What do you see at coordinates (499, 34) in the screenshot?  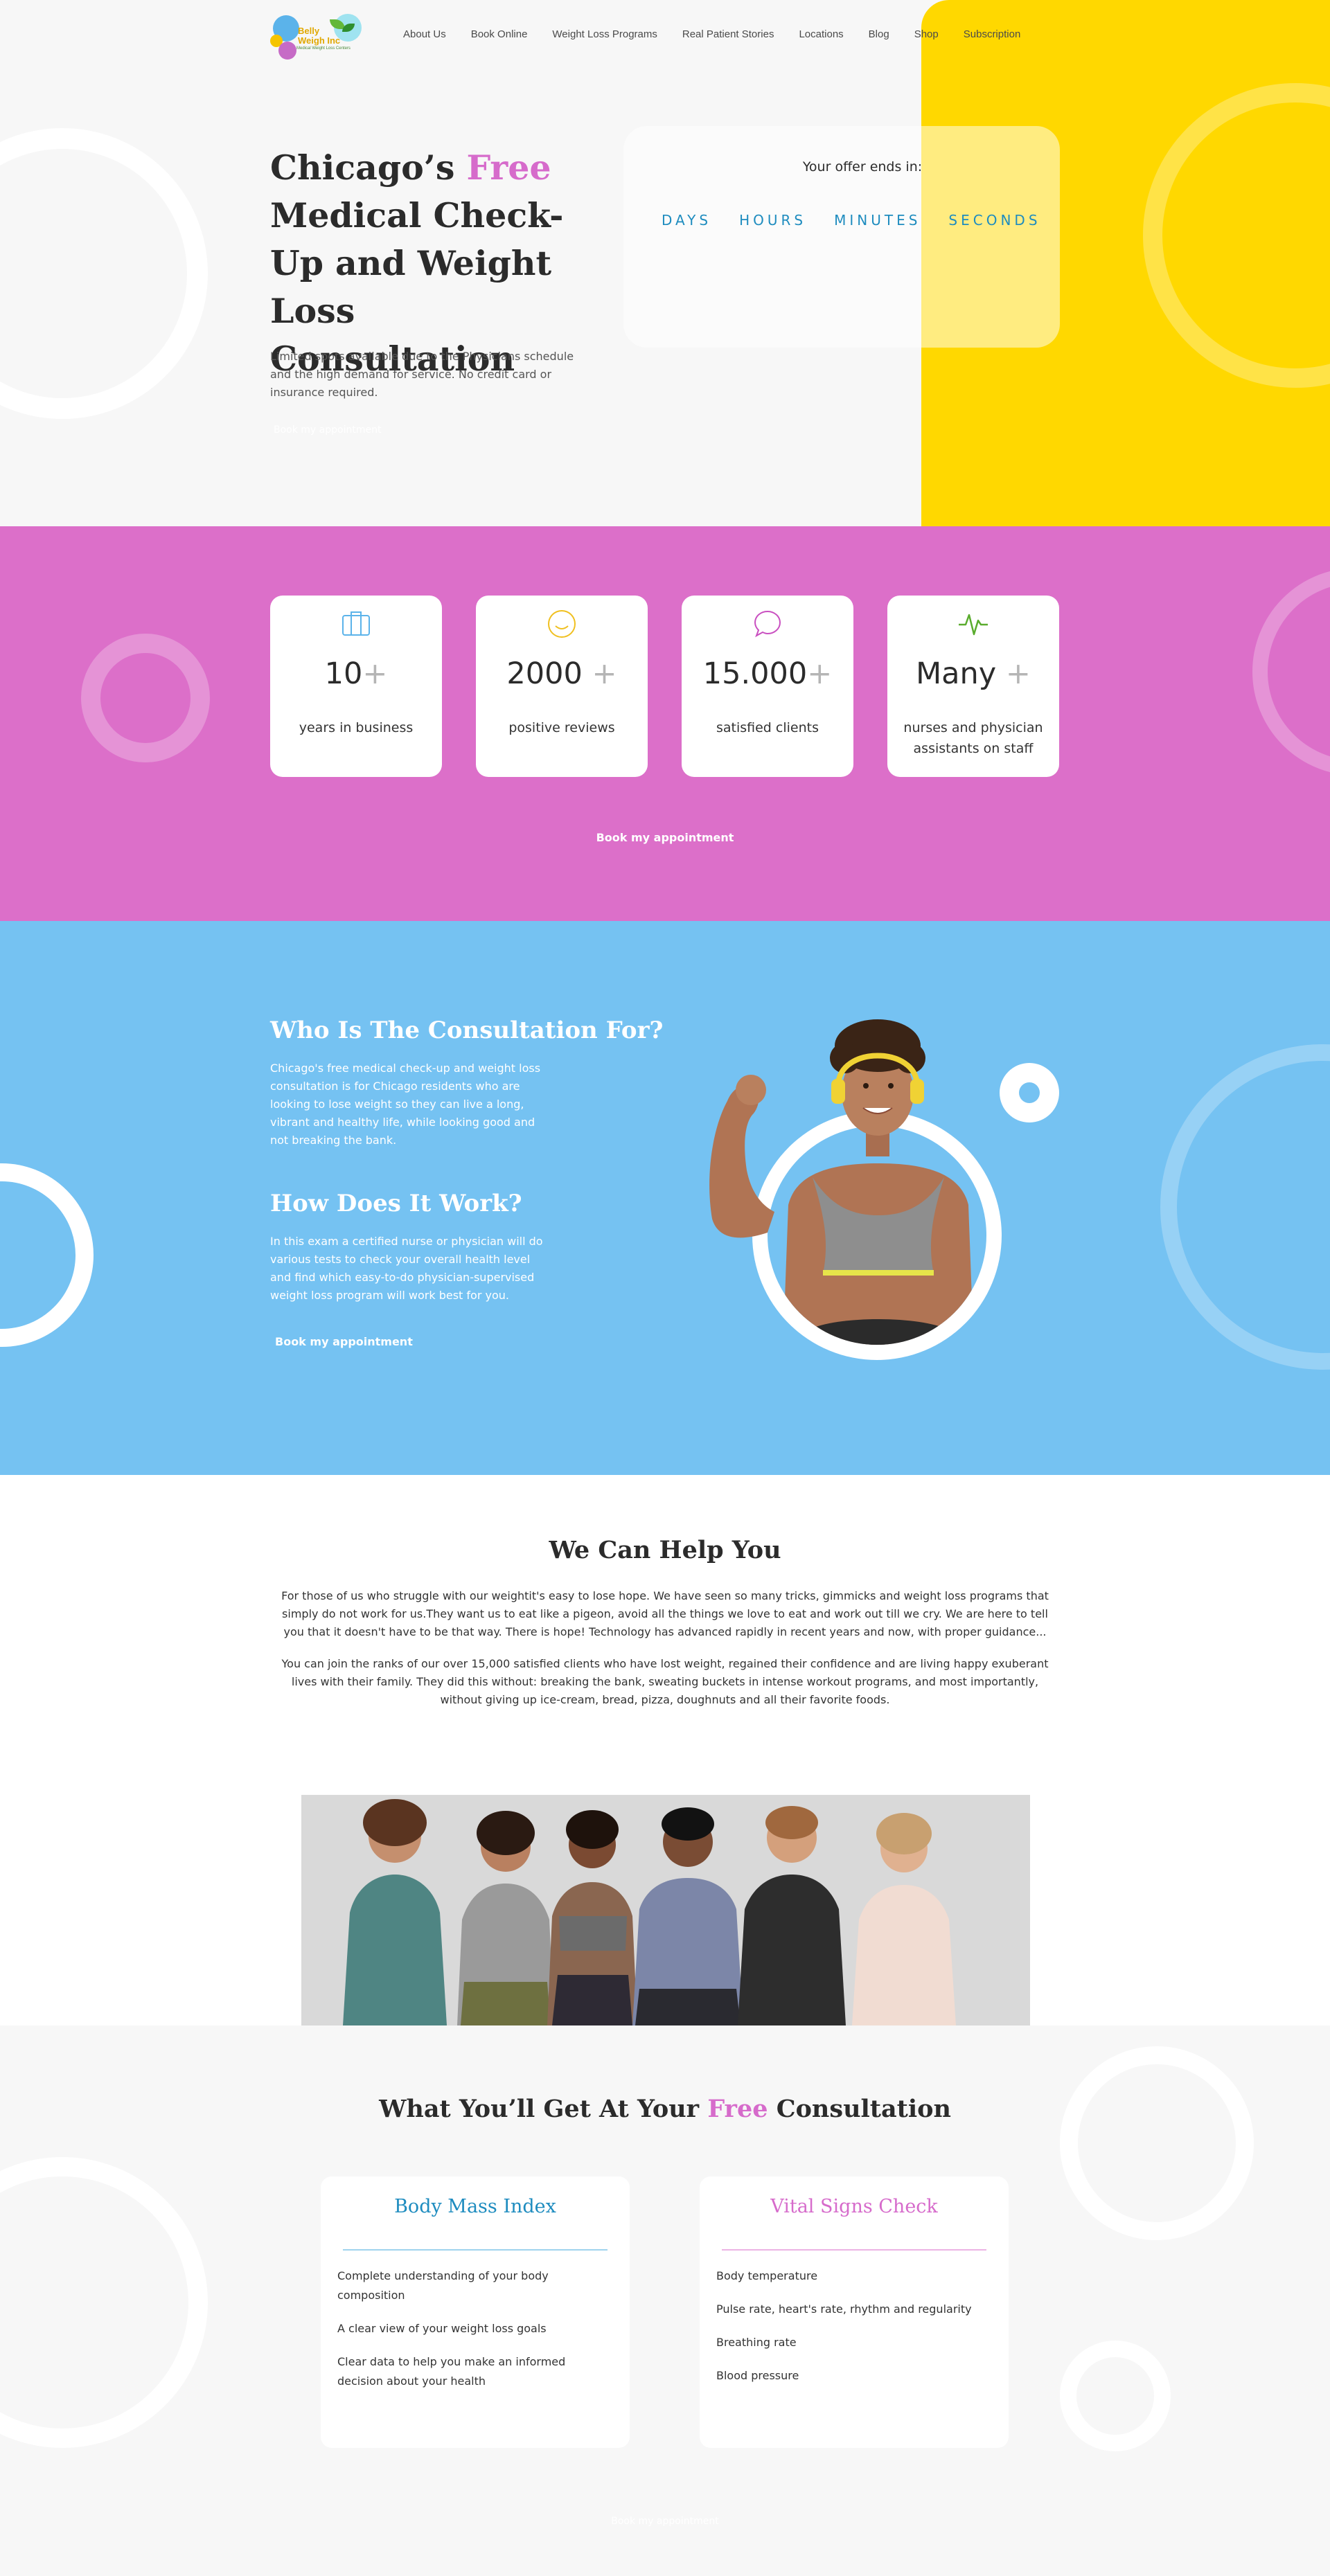 I see `nav-item-book-online: Book Online` at bounding box center [499, 34].